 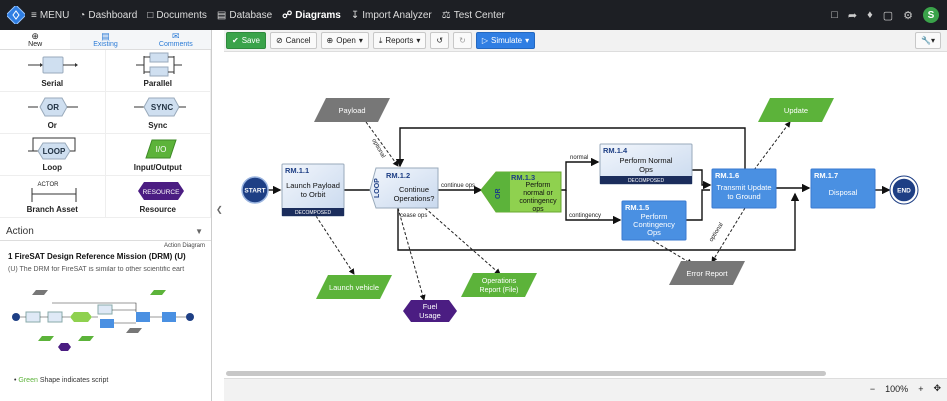 What do you see at coordinates (908, 15) in the screenshot?
I see `gear-icon: ⚙` at bounding box center [908, 15].